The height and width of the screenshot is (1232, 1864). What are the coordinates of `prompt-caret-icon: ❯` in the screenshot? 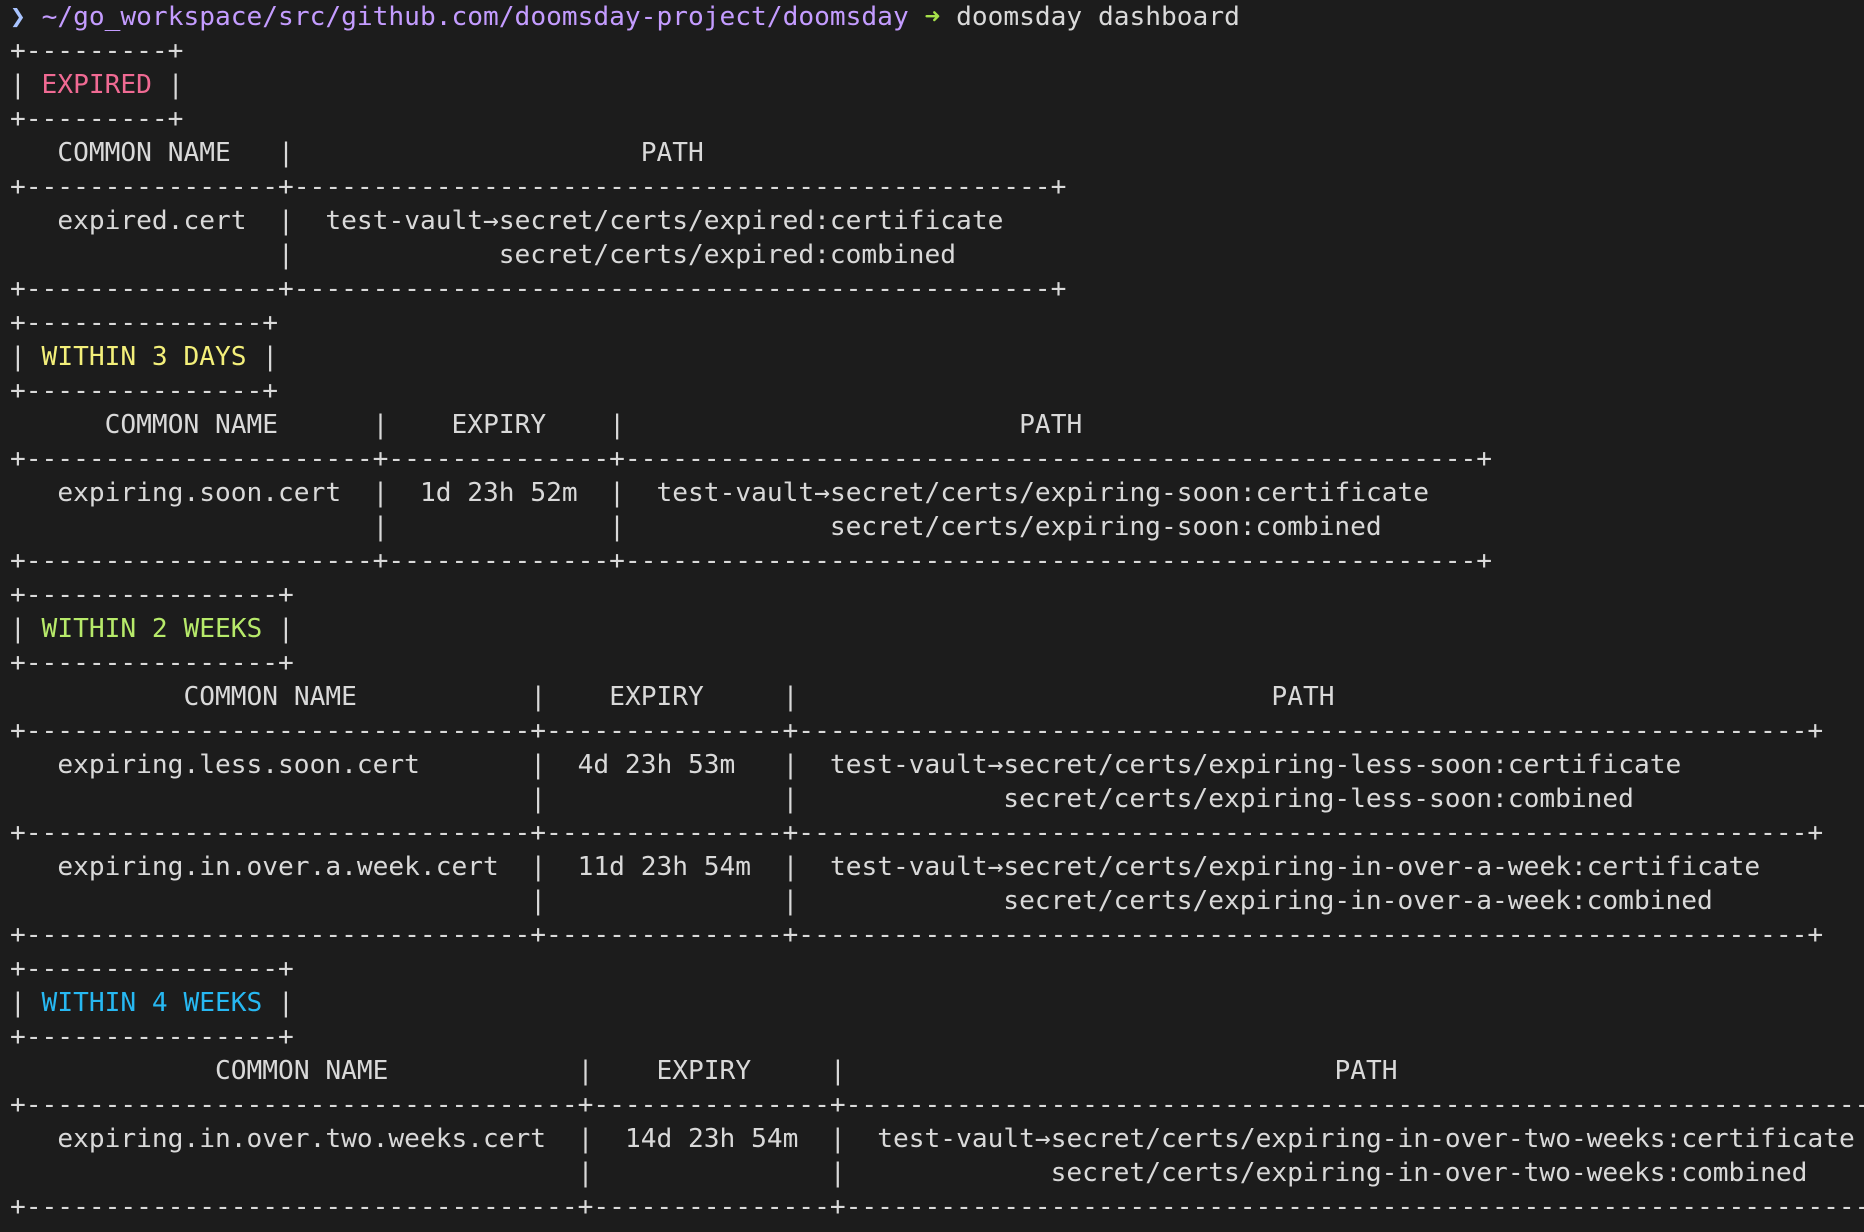 It's located at (18, 17).